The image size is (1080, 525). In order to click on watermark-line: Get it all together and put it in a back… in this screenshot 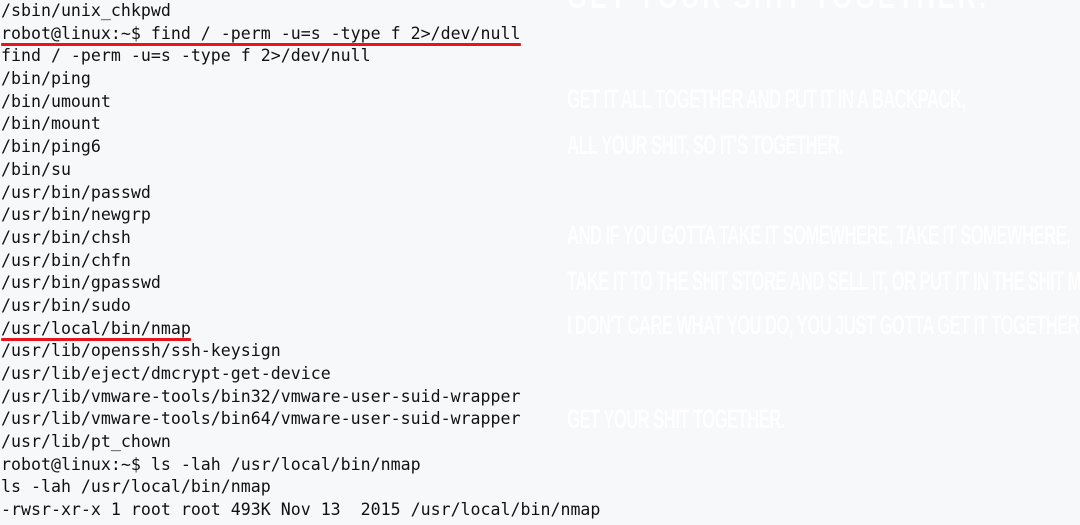, I will do `click(766, 99)`.